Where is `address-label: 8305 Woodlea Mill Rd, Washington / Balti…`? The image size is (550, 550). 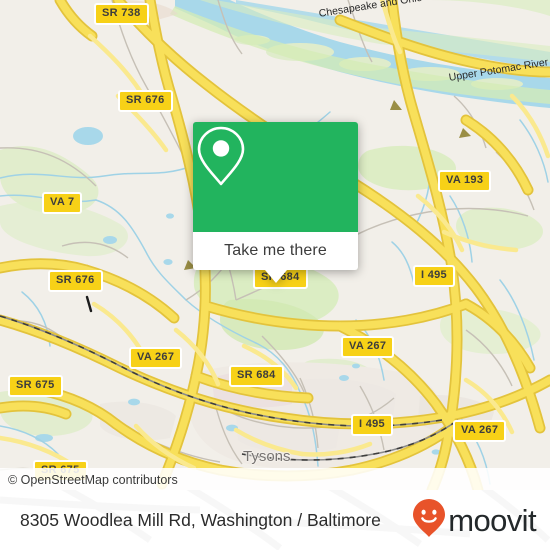
address-label: 8305 Woodlea Mill Rd, Washington / Balti… is located at coordinates (200, 519).